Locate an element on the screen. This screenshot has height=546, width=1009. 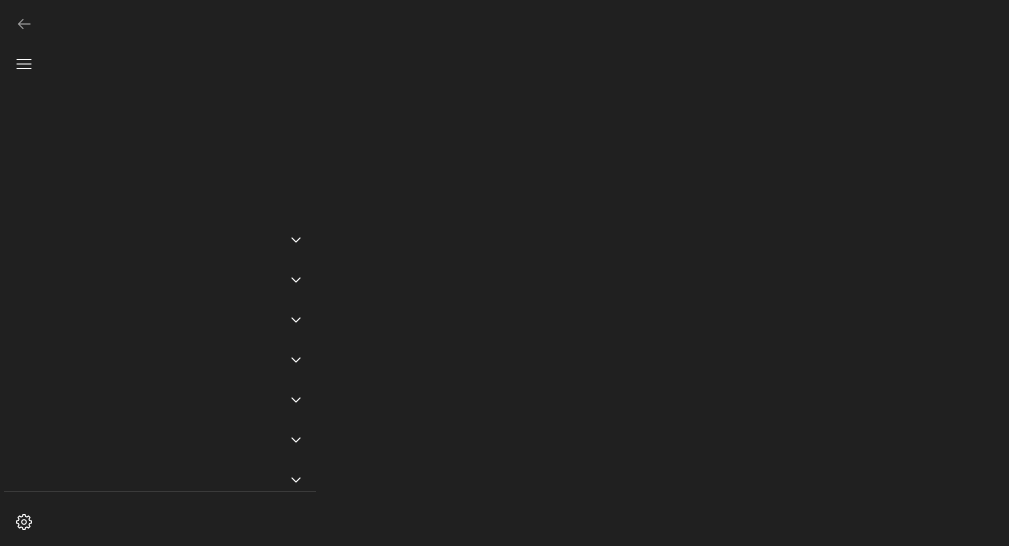
nav-footer-divider is located at coordinates (160, 491).